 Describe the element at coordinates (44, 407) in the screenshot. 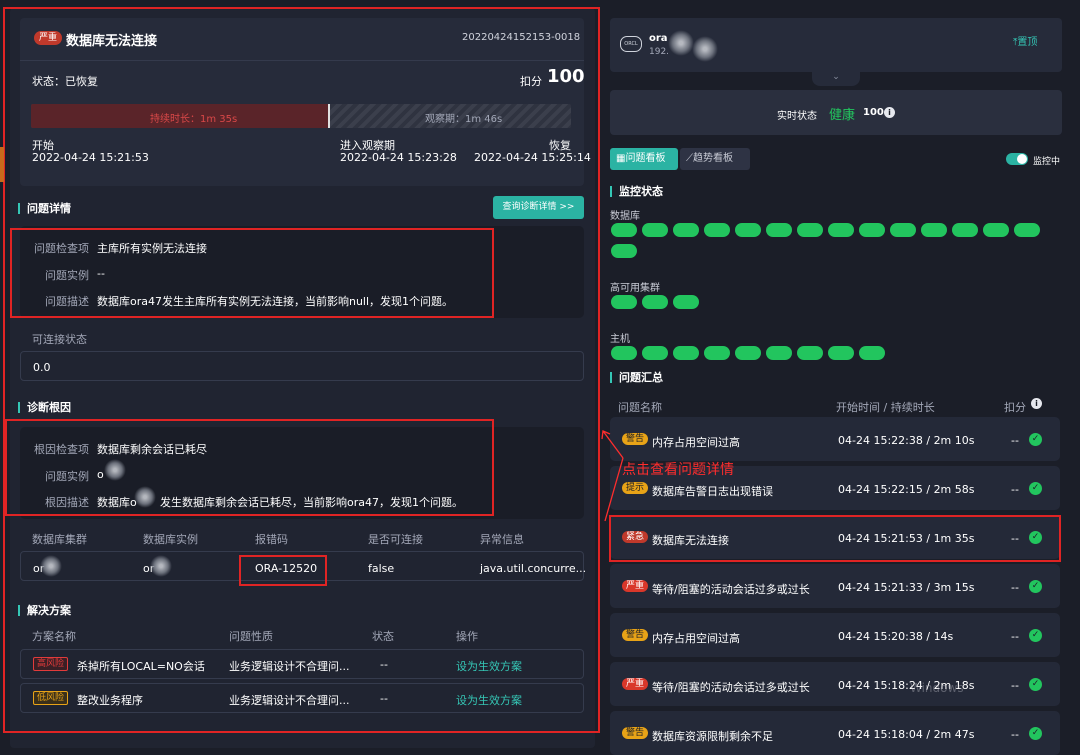

I see `root-section-title: 诊断根因` at that location.